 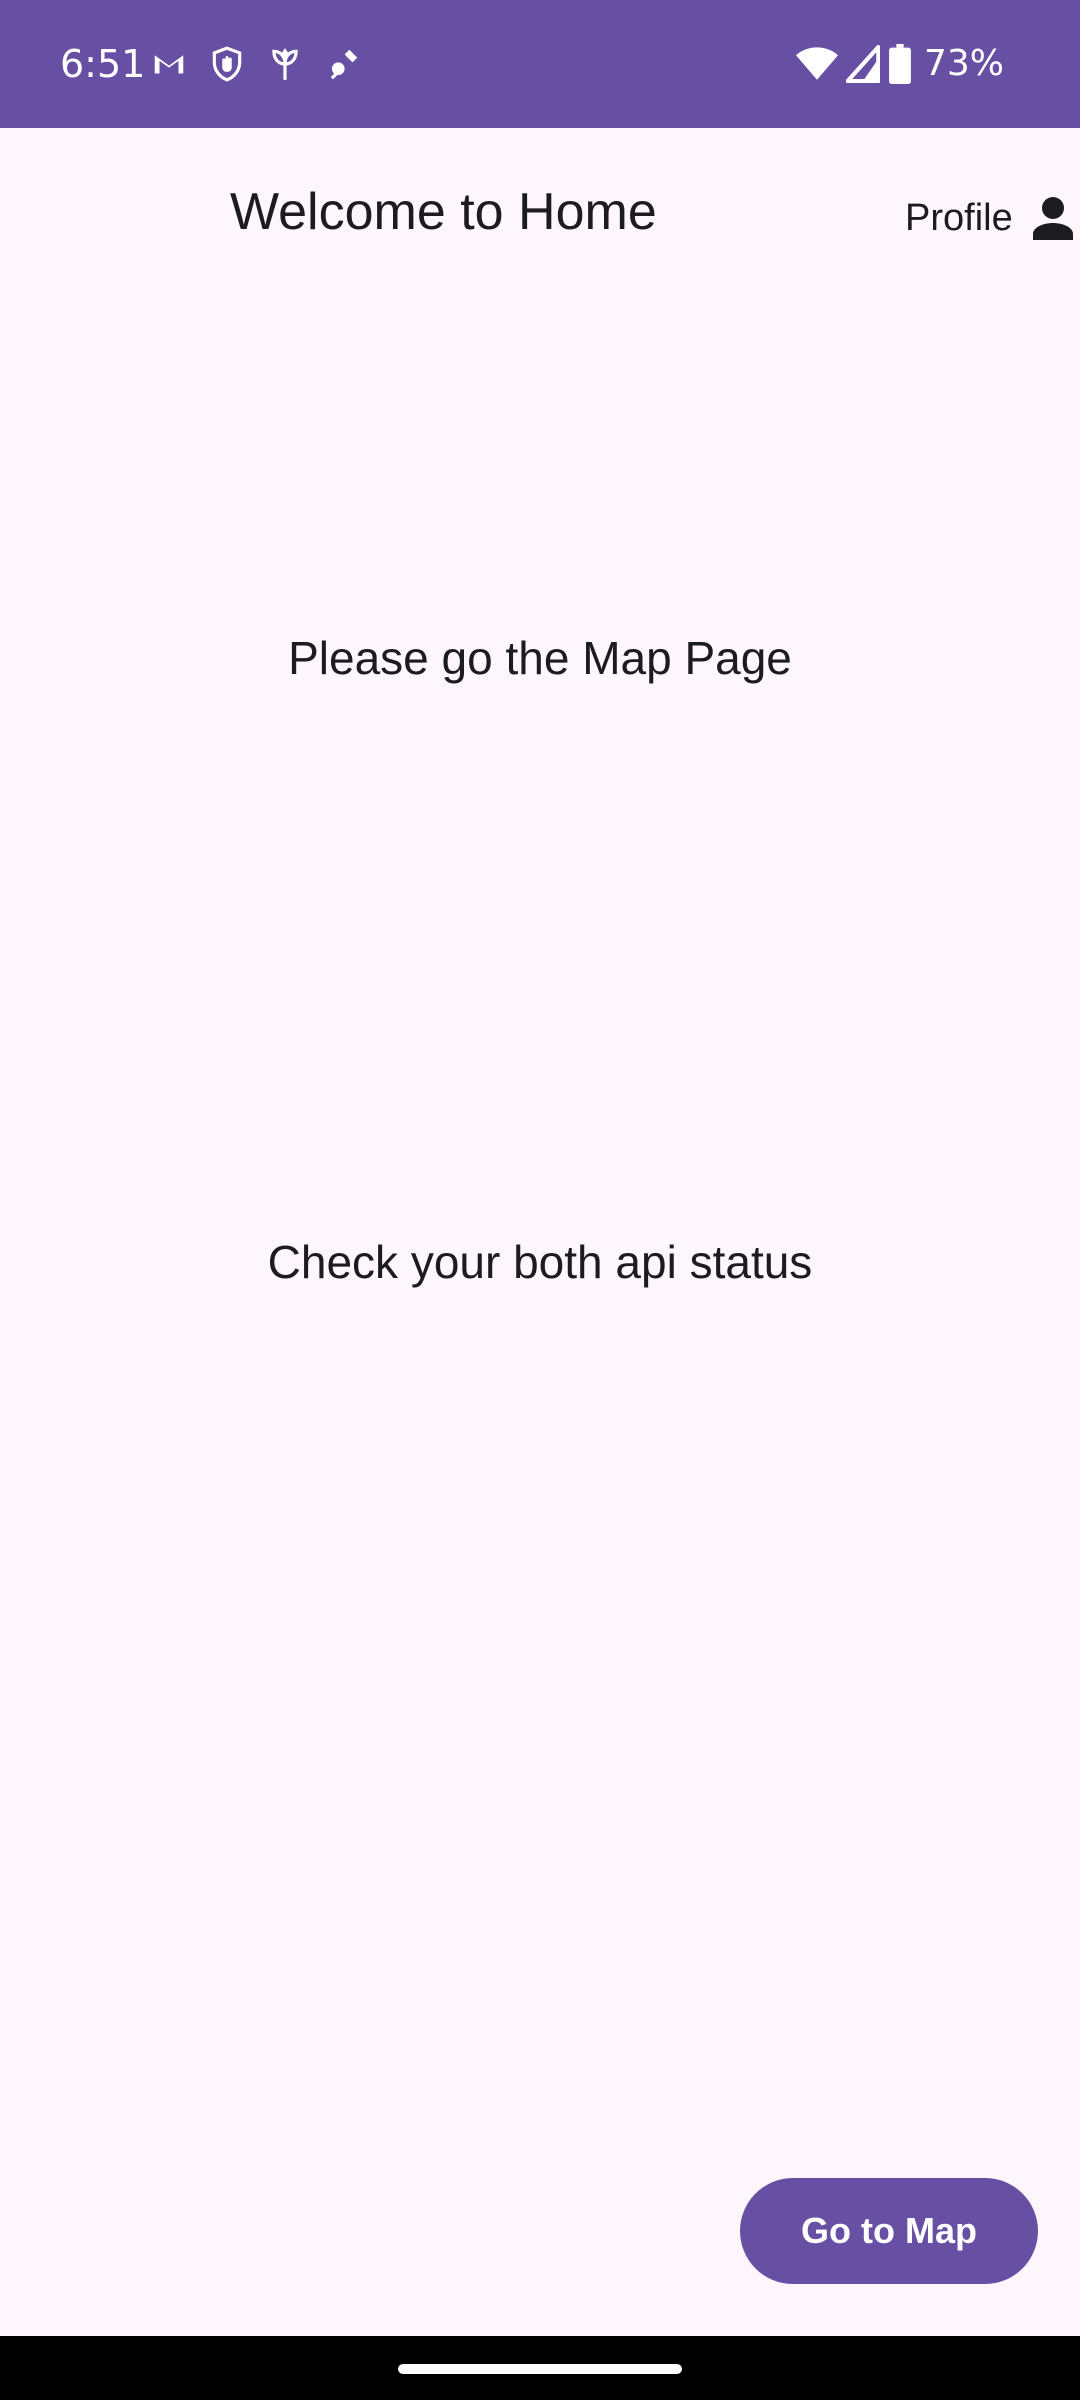 What do you see at coordinates (816, 63) in the screenshot?
I see `wifi-icon` at bounding box center [816, 63].